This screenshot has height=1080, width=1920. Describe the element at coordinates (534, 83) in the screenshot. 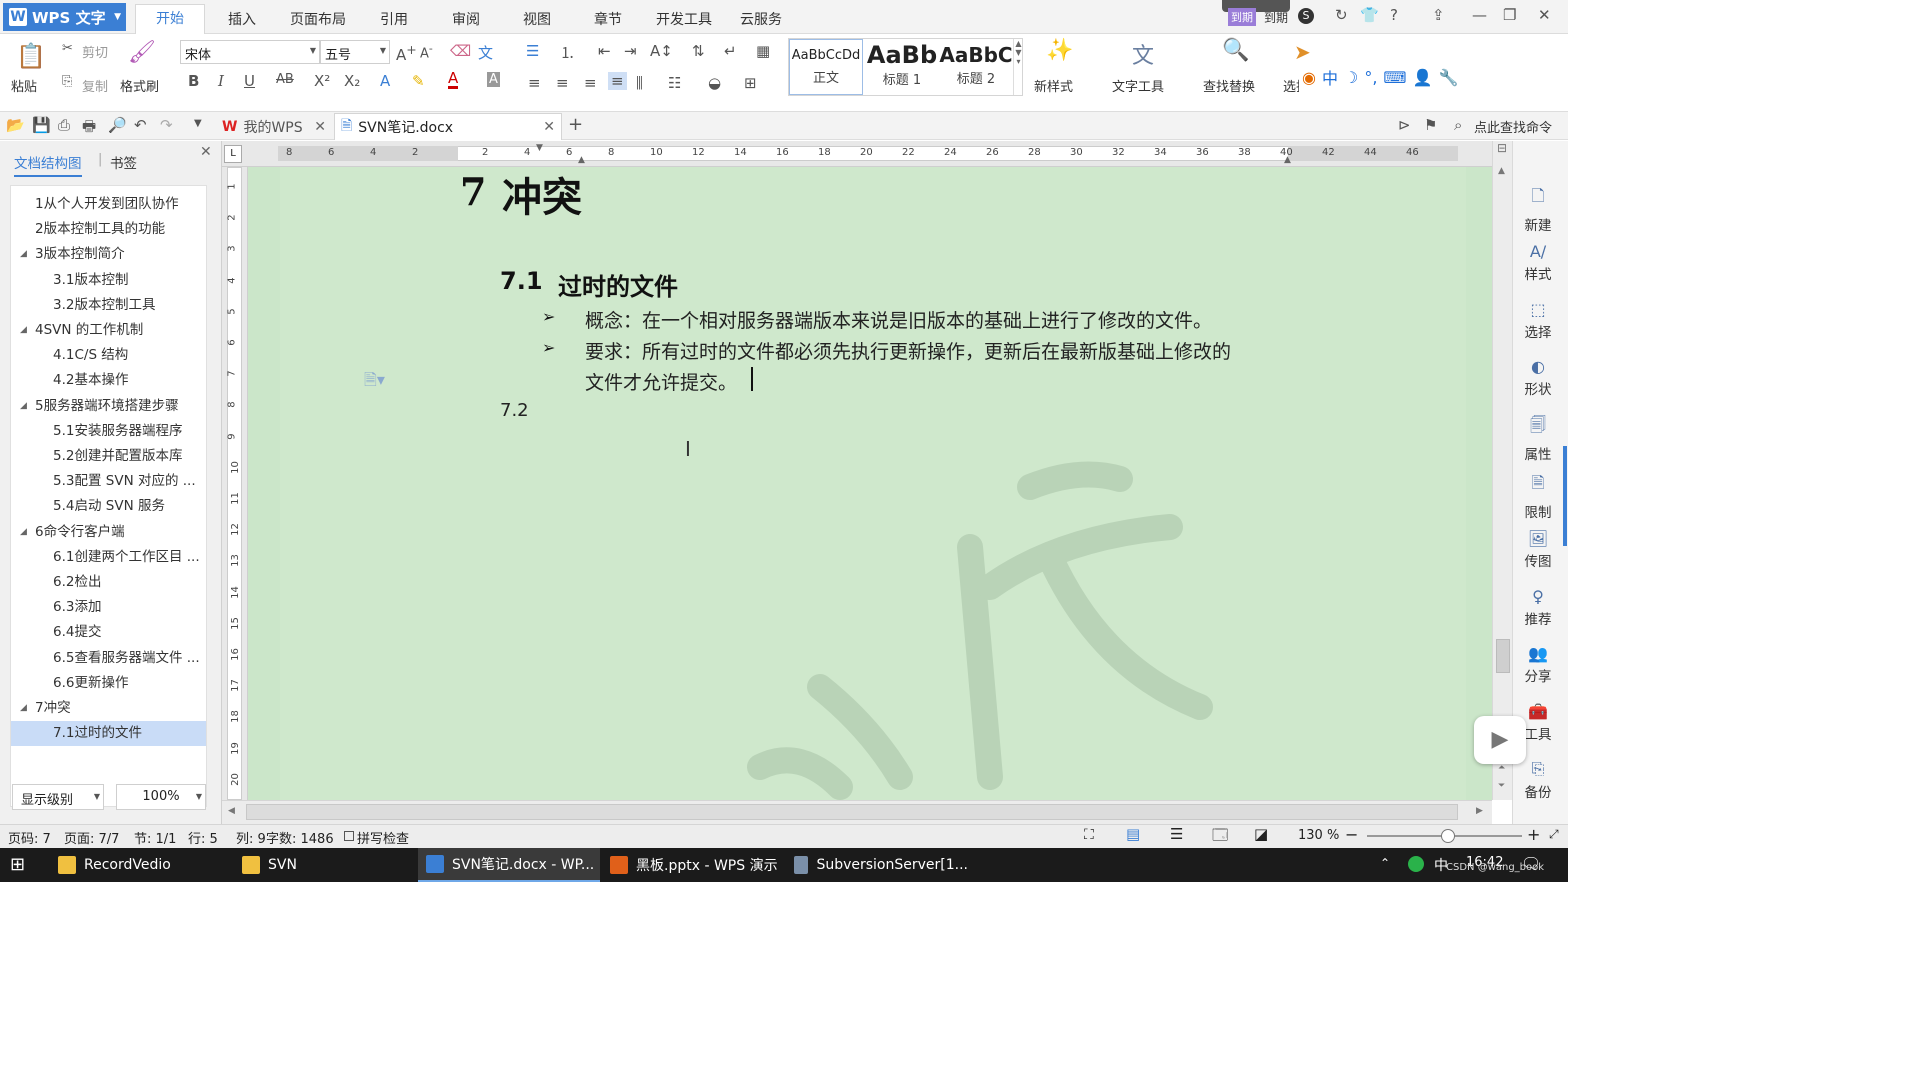

I see `align-left-icon: ≡` at that location.